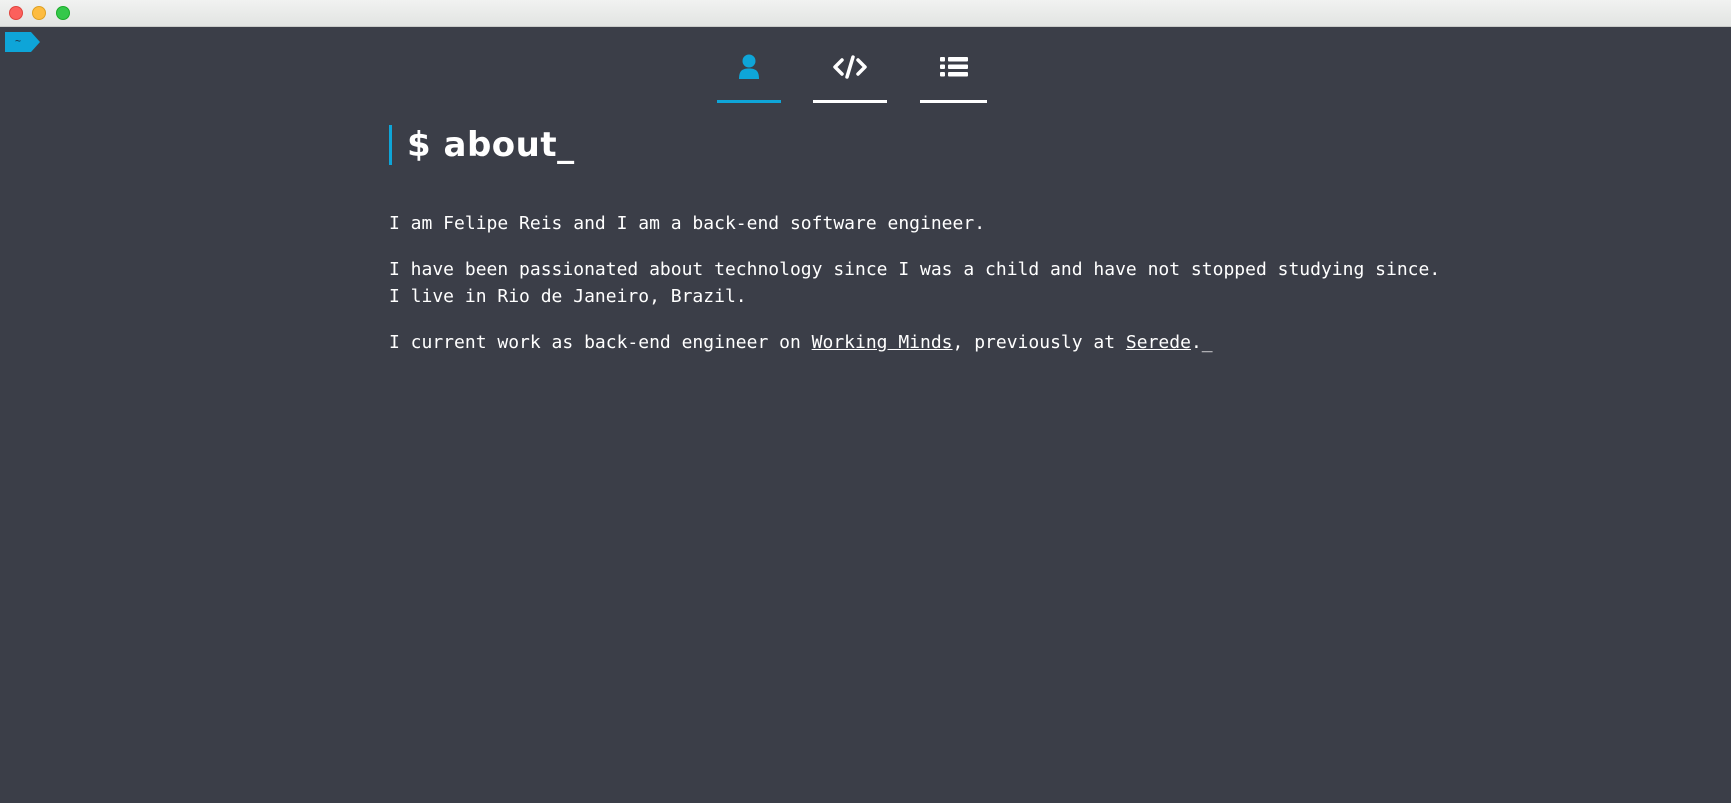 Image resolution: width=1731 pixels, height=803 pixels. What do you see at coordinates (850, 101) in the screenshot?
I see `nav-code-underline` at bounding box center [850, 101].